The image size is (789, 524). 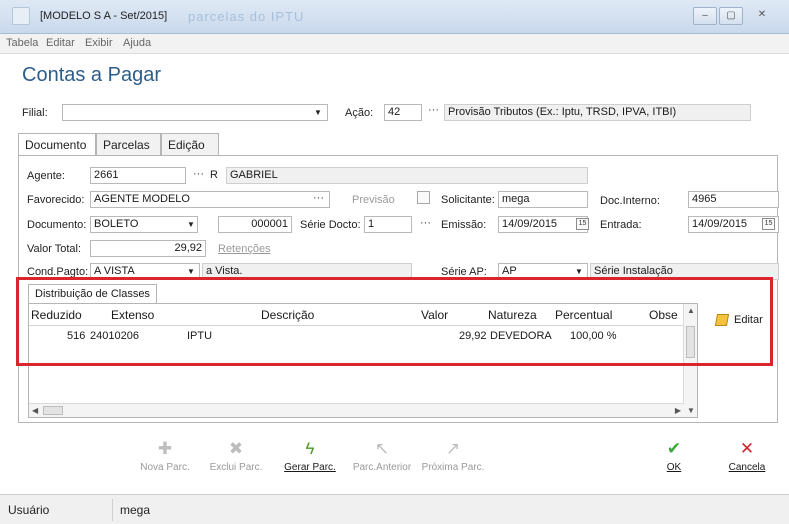 I want to click on emissao-label: Emissão:, so click(x=464, y=225).